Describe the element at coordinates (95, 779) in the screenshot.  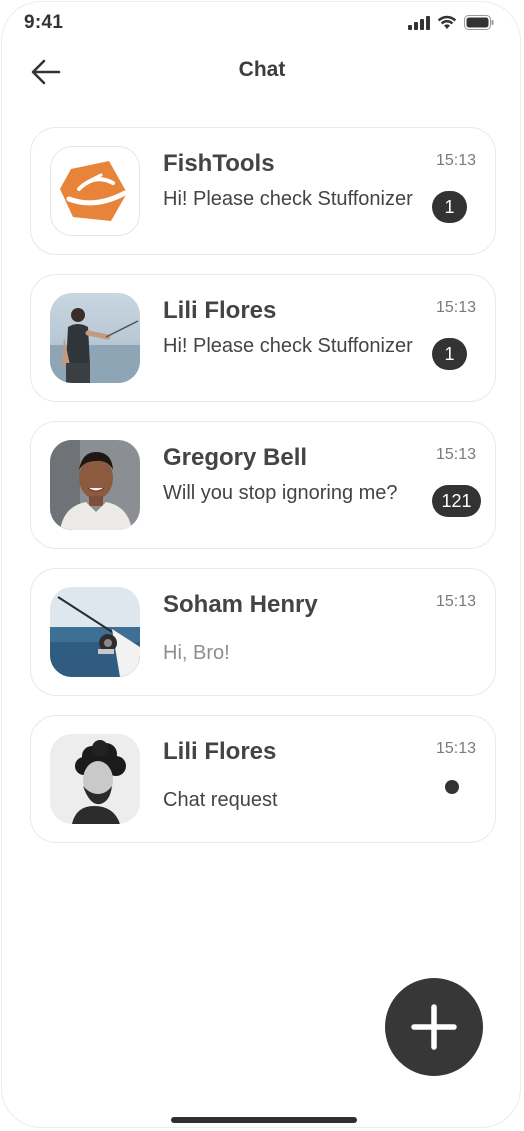
I see `curly-hair-man-photo` at that location.